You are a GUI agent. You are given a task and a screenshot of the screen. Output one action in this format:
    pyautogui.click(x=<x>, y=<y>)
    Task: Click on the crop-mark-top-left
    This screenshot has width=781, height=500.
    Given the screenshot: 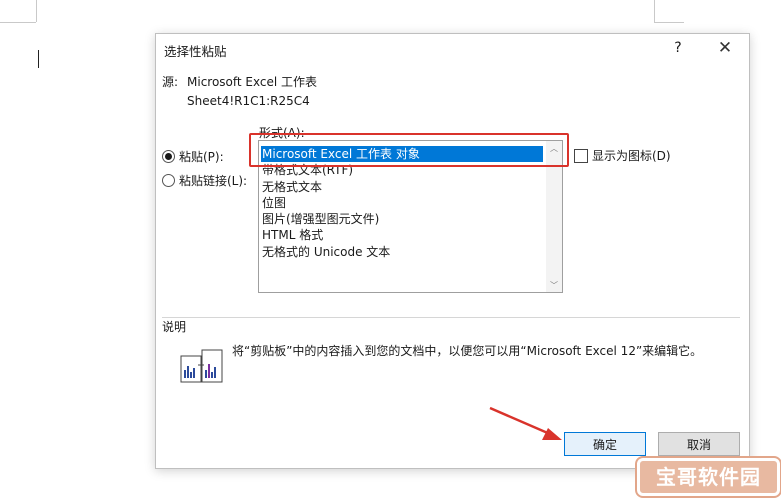 What is the action you would take?
    pyautogui.click(x=36, y=11)
    